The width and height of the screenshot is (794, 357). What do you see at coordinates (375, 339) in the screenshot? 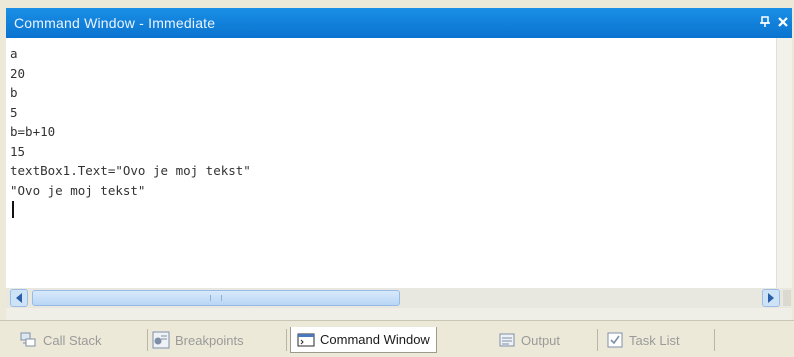
I see `tab-label: Command Window` at bounding box center [375, 339].